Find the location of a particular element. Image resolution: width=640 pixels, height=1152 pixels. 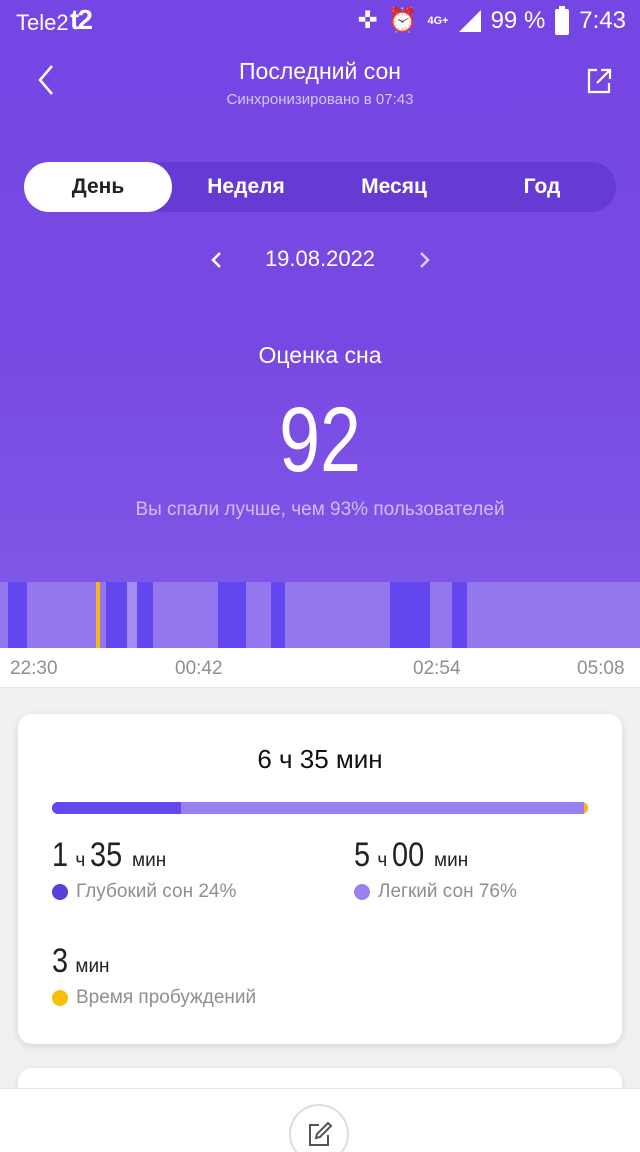

carrier-logo: t2 is located at coordinates (81, 19).